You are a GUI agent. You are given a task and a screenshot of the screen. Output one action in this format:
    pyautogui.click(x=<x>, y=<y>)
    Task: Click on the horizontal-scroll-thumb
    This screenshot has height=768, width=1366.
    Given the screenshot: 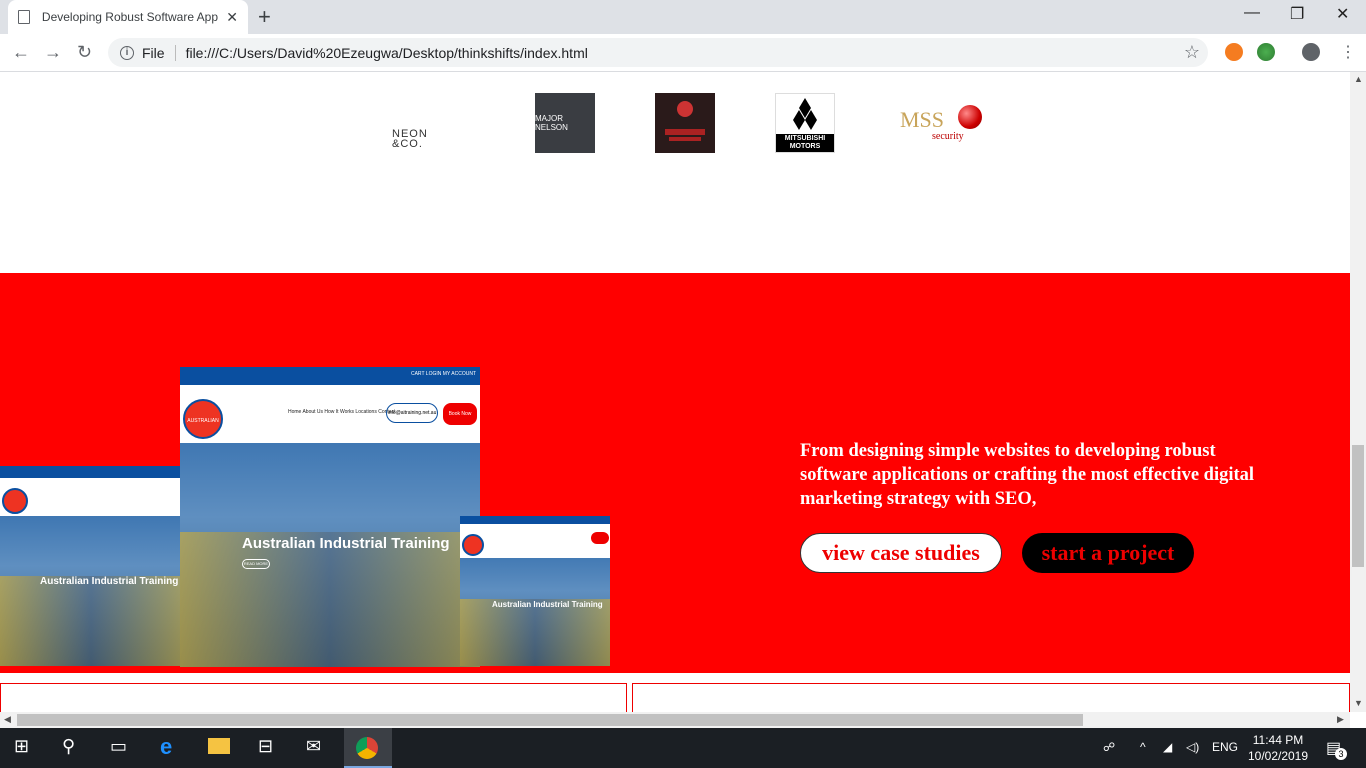 What is the action you would take?
    pyautogui.click(x=550, y=720)
    